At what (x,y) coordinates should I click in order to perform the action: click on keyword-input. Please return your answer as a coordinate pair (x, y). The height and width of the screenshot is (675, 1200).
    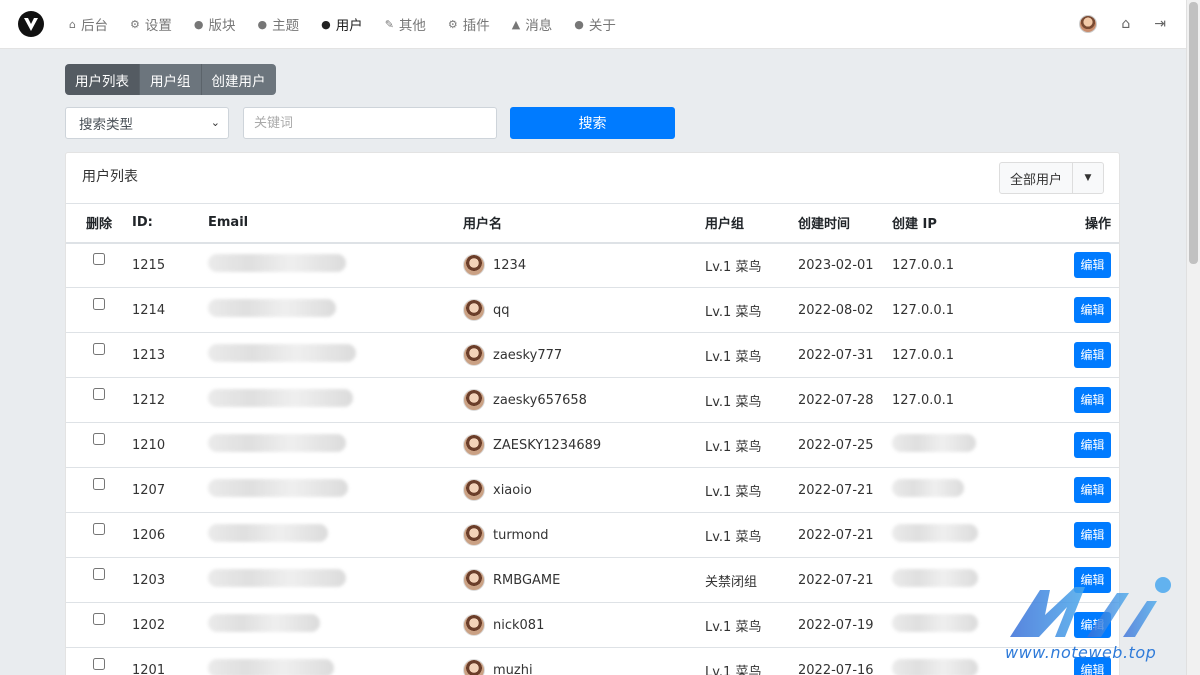
    Looking at the image, I should click on (370, 123).